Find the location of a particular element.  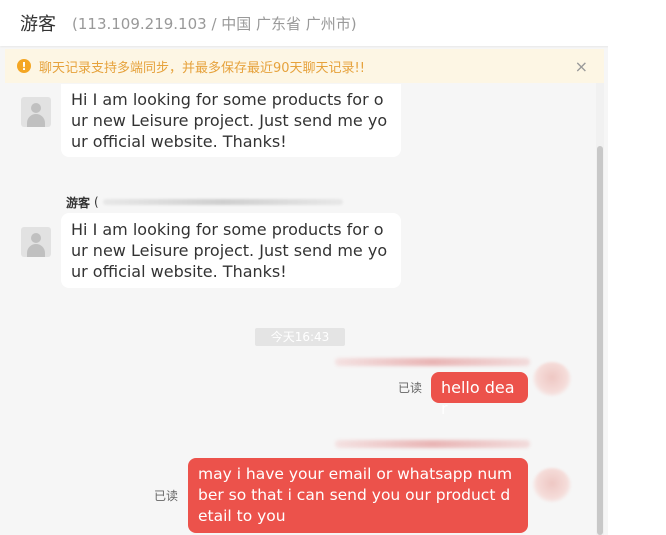

sender-name: 游客 is located at coordinates (78, 202).